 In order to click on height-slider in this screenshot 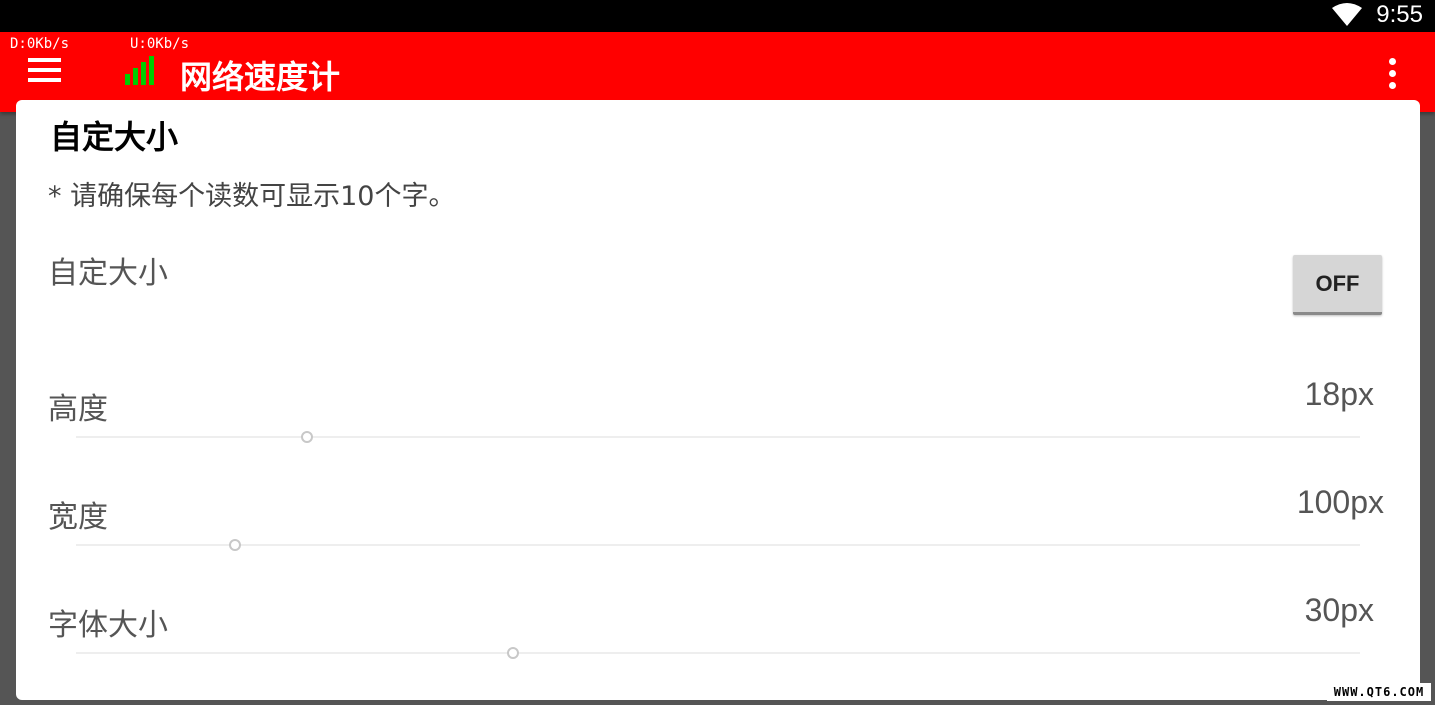, I will do `click(718, 437)`.